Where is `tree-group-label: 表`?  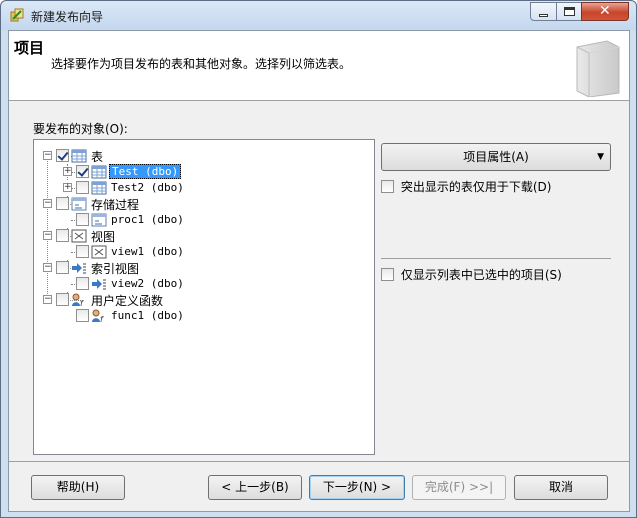 tree-group-label: 表 is located at coordinates (97, 156).